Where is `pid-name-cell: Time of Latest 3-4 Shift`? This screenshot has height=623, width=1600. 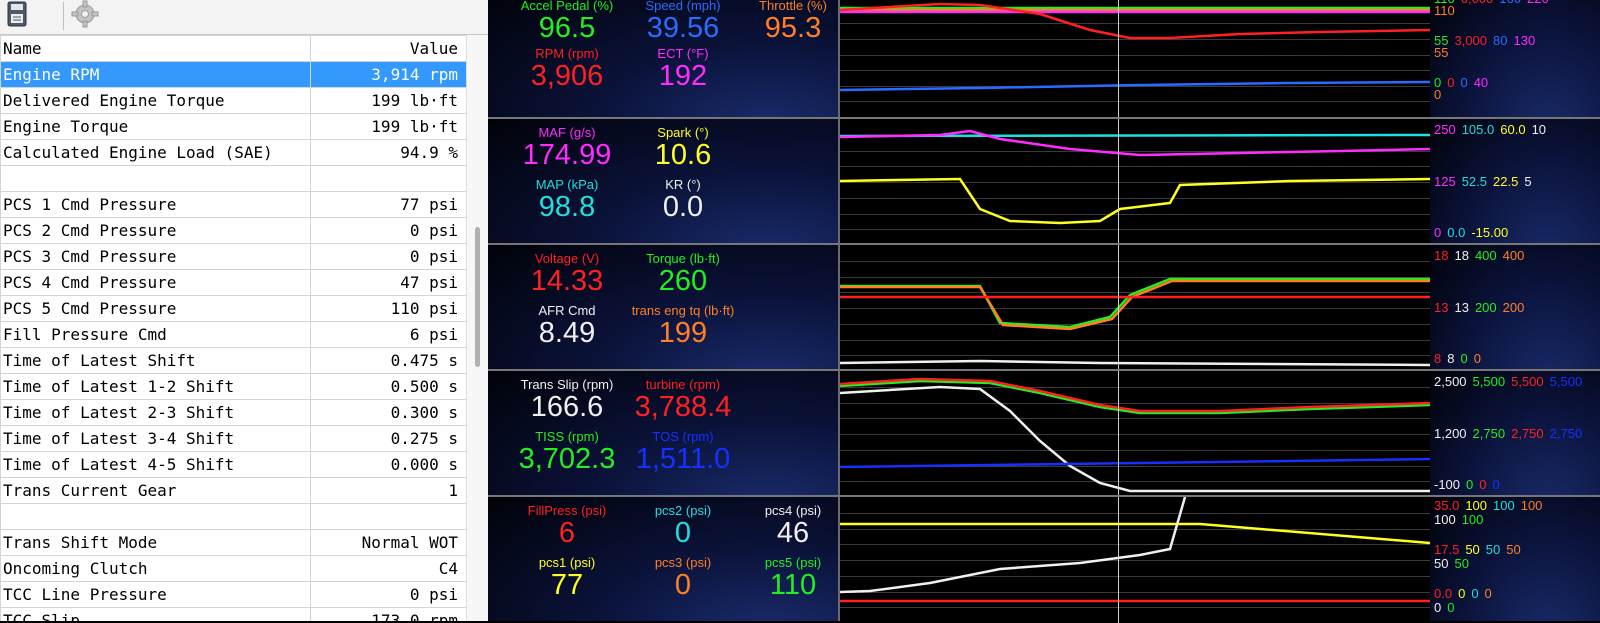 pid-name-cell: Time of Latest 3-4 Shift is located at coordinates (155, 438).